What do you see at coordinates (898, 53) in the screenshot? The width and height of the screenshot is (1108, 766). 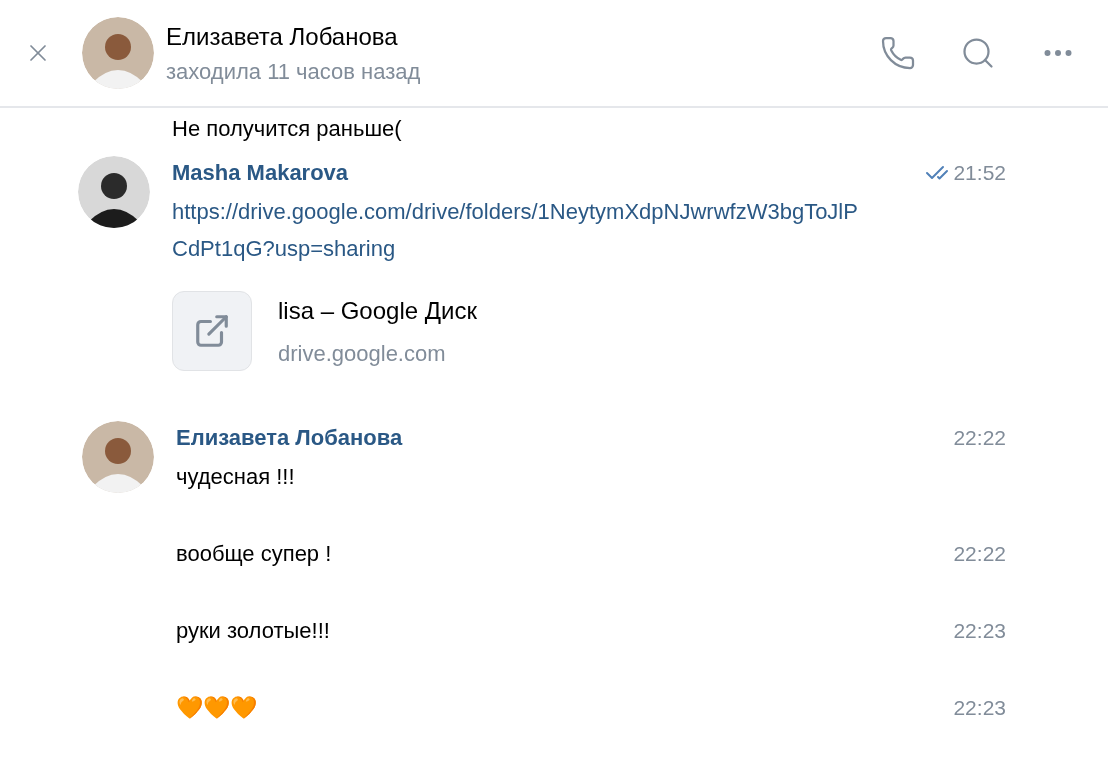 I see `phone-icon` at bounding box center [898, 53].